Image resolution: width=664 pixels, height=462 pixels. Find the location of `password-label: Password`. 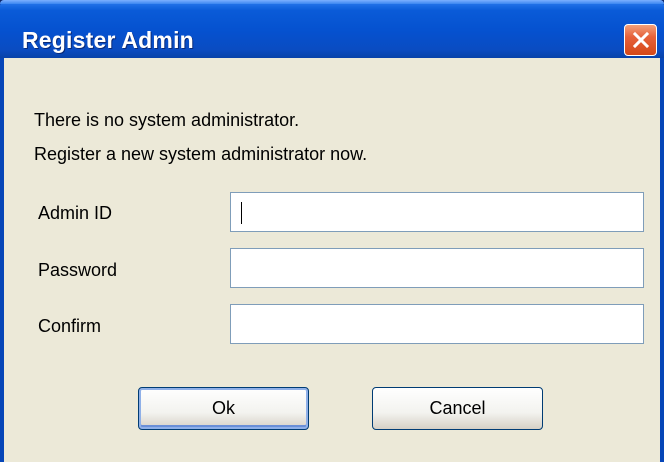

password-label: Password is located at coordinates (78, 270).